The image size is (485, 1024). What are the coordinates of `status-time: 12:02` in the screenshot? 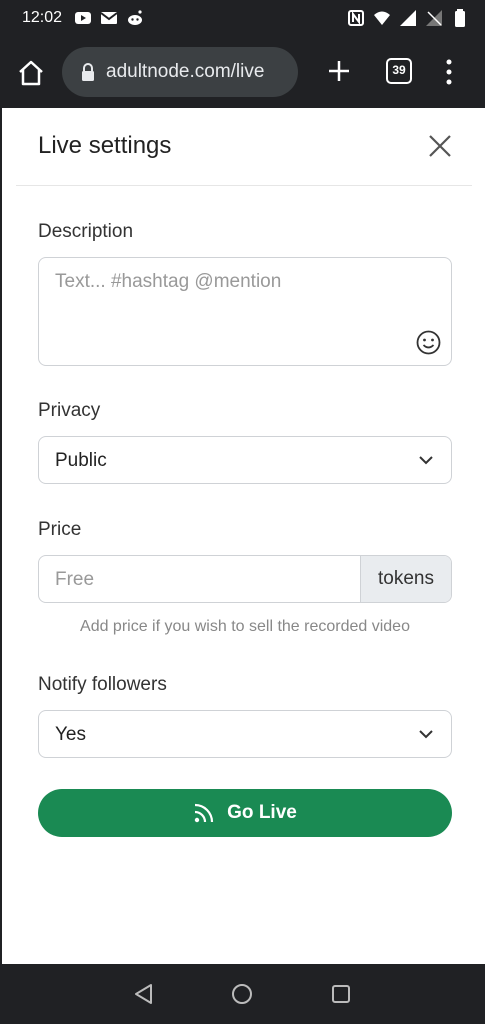 It's located at (42, 17).